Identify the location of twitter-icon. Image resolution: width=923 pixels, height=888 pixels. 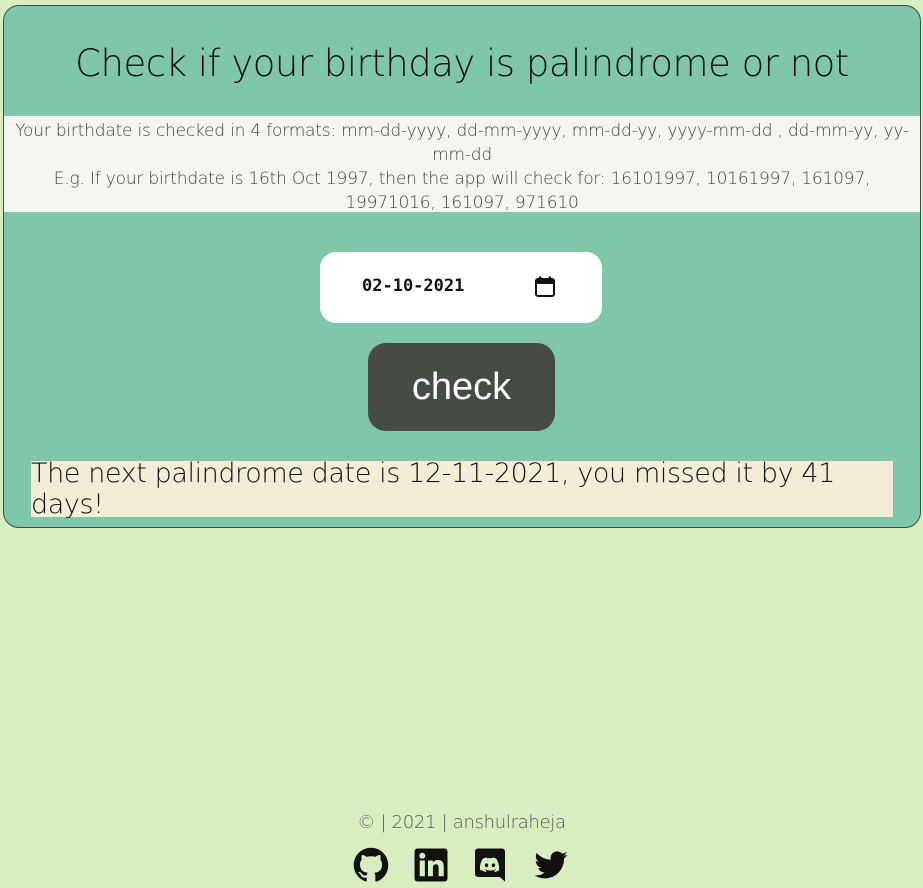
(551, 865).